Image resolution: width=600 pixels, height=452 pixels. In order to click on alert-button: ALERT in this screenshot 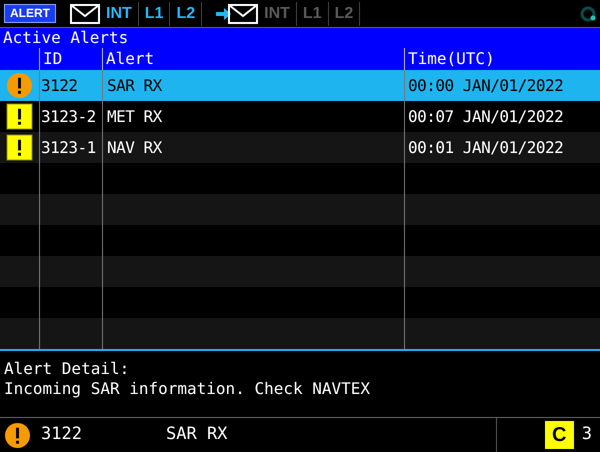, I will do `click(30, 13)`.